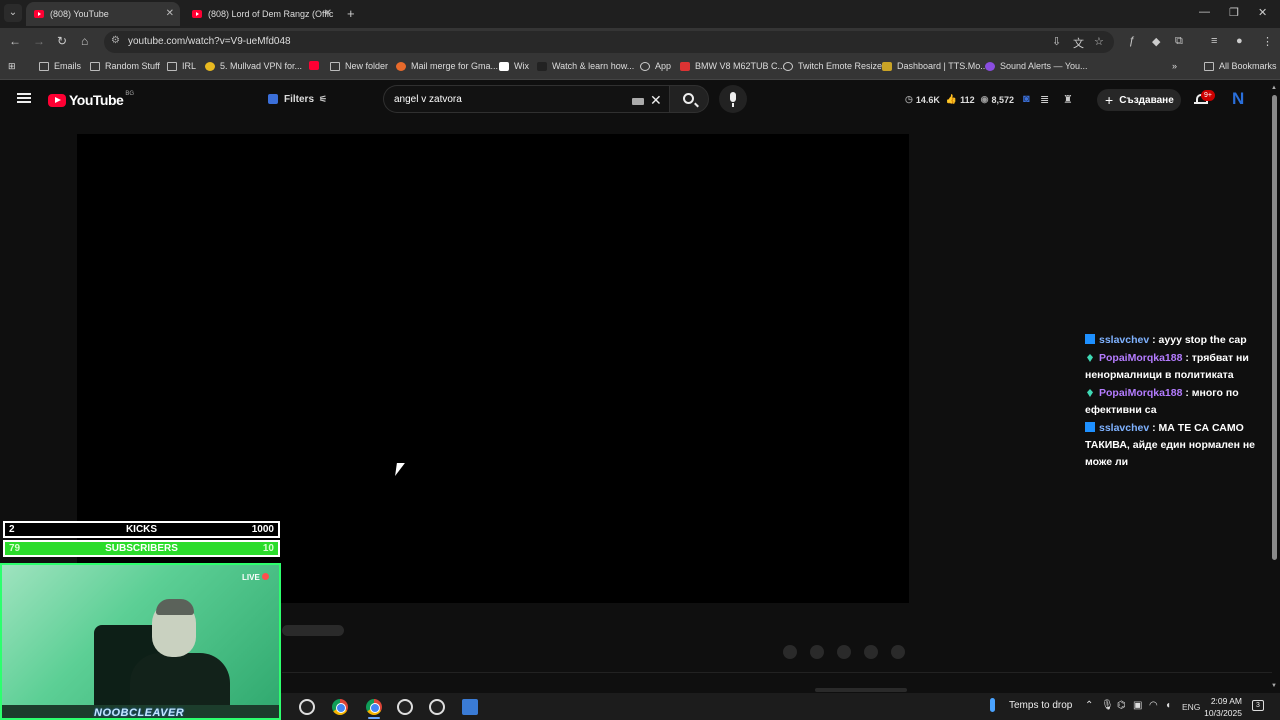 The width and height of the screenshot is (1280, 720). What do you see at coordinates (1107, 705) in the screenshot?
I see `microphone-icon: 🎙` at bounding box center [1107, 705].